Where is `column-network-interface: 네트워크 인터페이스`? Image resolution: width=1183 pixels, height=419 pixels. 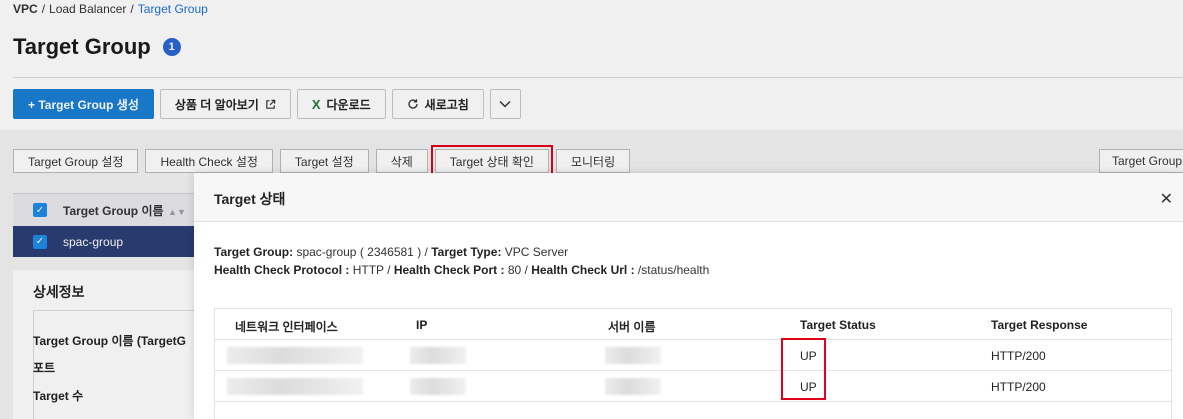 column-network-interface: 네트워크 인터페이스 is located at coordinates (286, 327).